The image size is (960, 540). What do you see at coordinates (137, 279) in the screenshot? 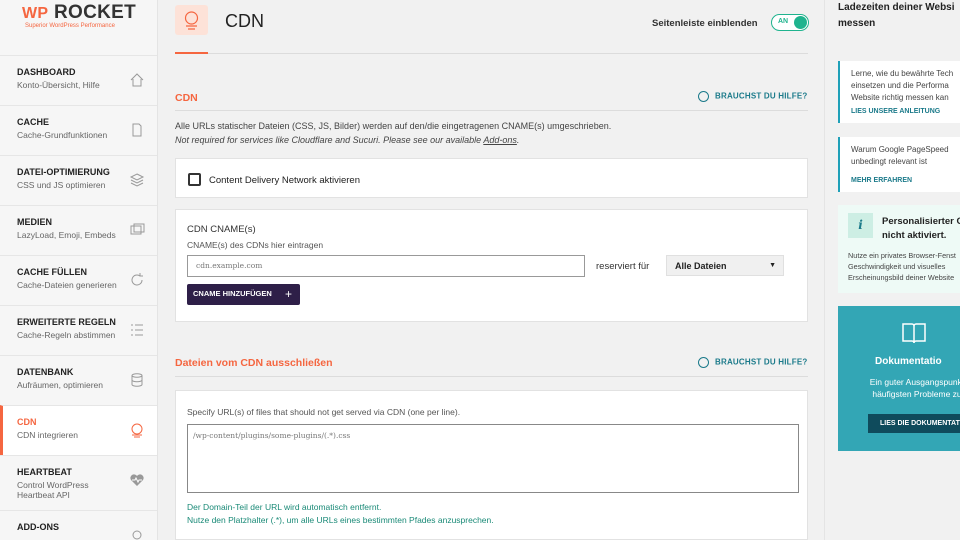
I see `refresh-icon` at bounding box center [137, 279].